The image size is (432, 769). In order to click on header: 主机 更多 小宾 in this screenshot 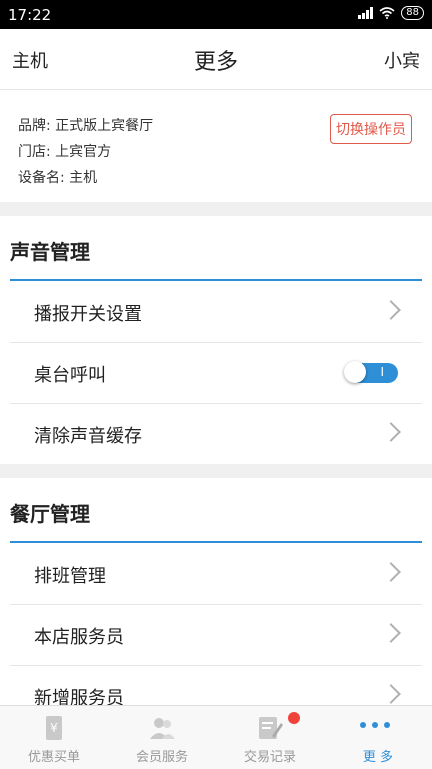, I will do `click(216, 59)`.